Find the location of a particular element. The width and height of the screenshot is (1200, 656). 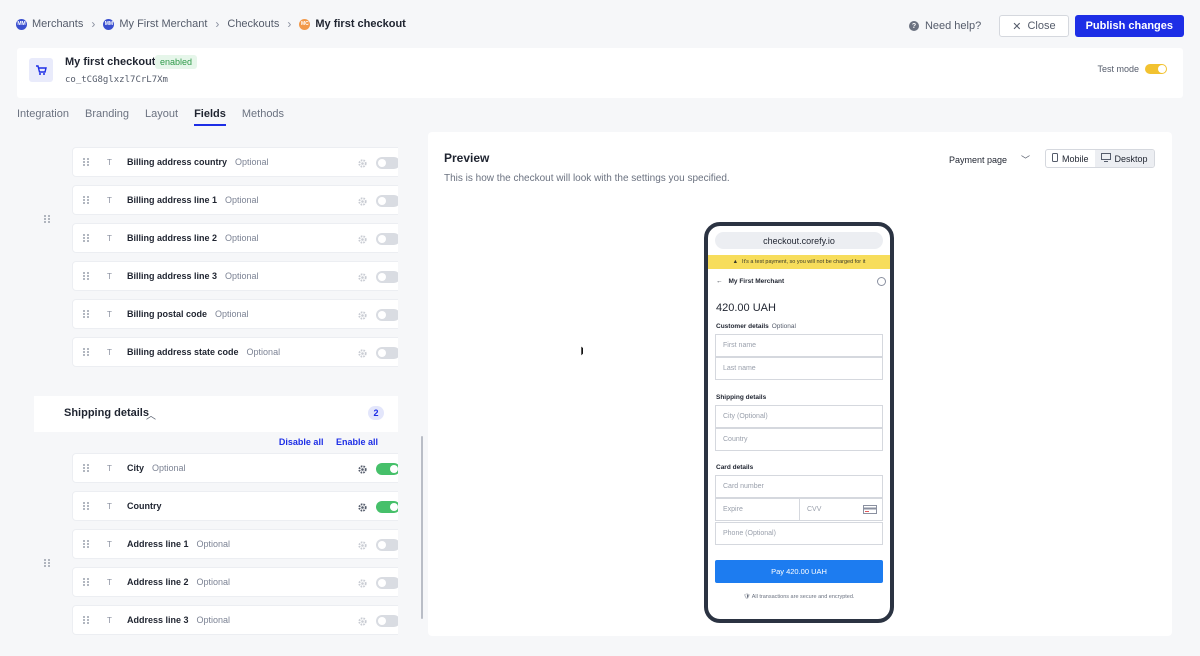

close-icon: ✕ is located at coordinates (1017, 26).